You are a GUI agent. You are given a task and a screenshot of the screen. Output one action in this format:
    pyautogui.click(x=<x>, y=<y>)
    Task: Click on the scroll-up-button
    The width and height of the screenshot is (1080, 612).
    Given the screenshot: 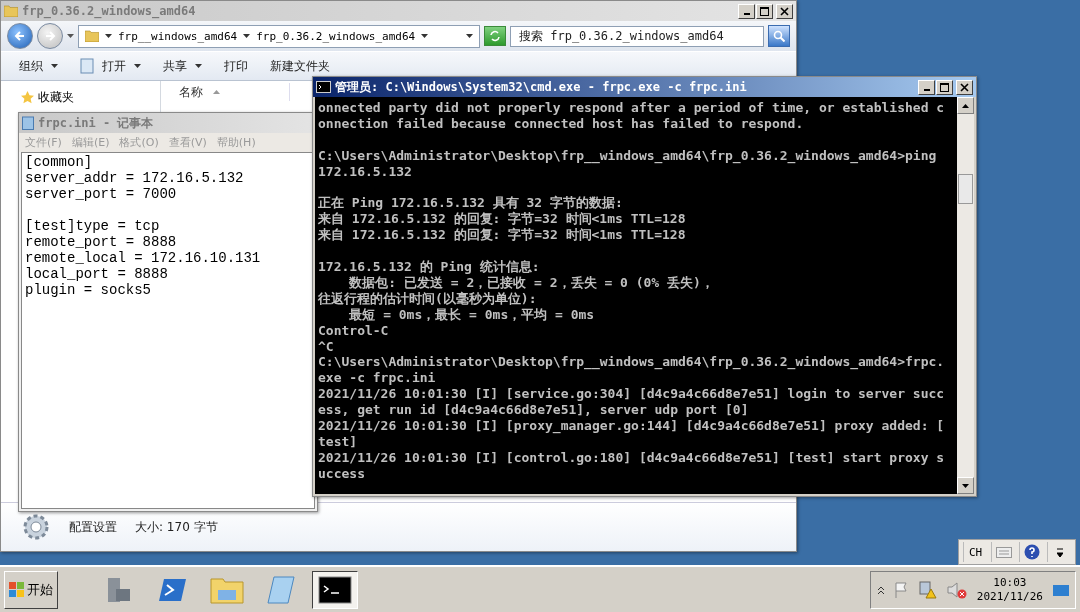 What is the action you would take?
    pyautogui.click(x=965, y=105)
    